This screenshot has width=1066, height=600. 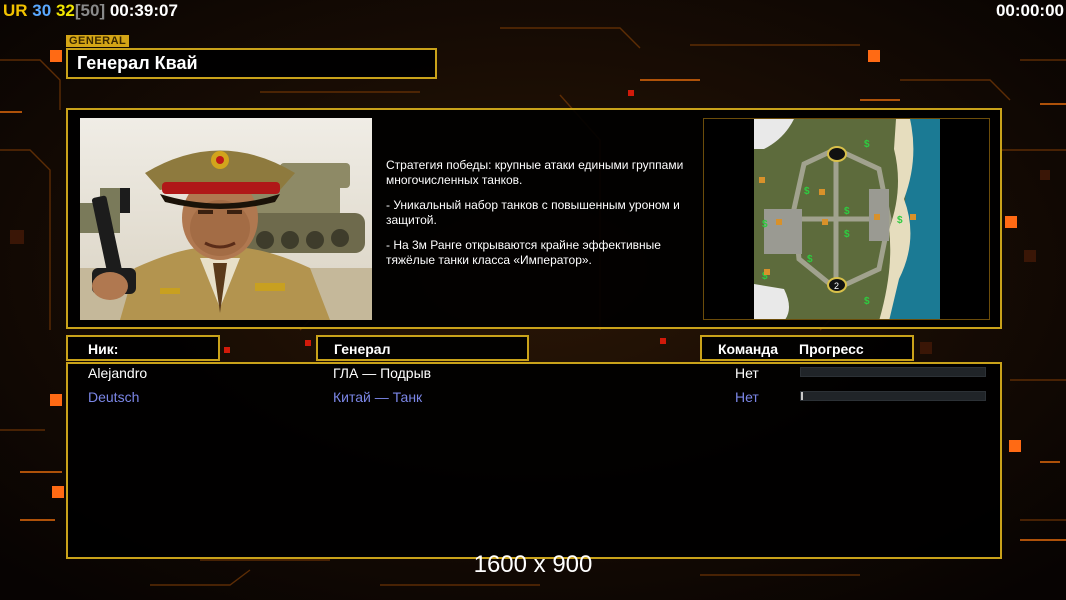 I want to click on minimap-image: 2 $$$ $$$ $$$, so click(x=846, y=219).